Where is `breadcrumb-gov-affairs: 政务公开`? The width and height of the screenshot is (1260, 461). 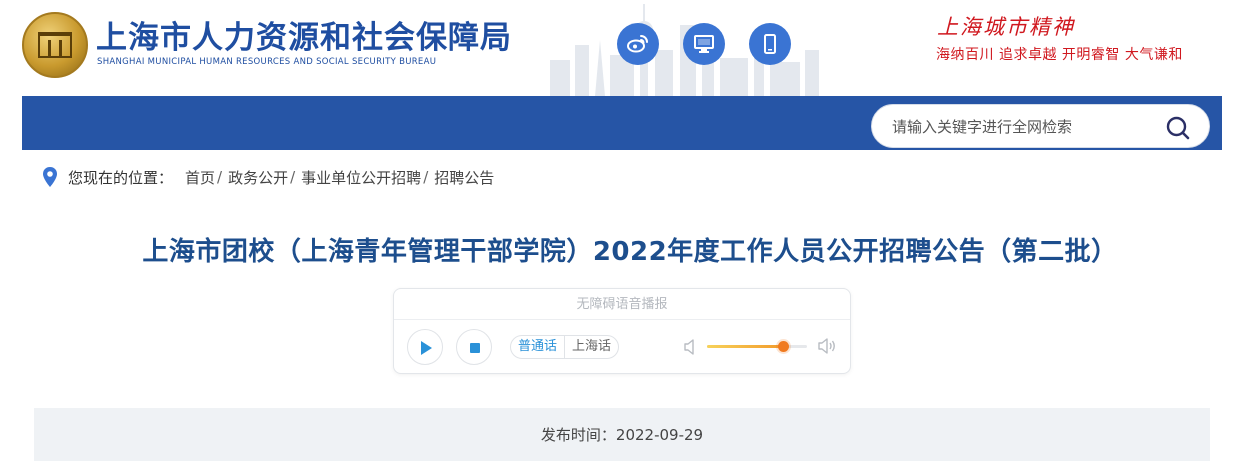
breadcrumb-gov-affairs: 政务公开 is located at coordinates (258, 177).